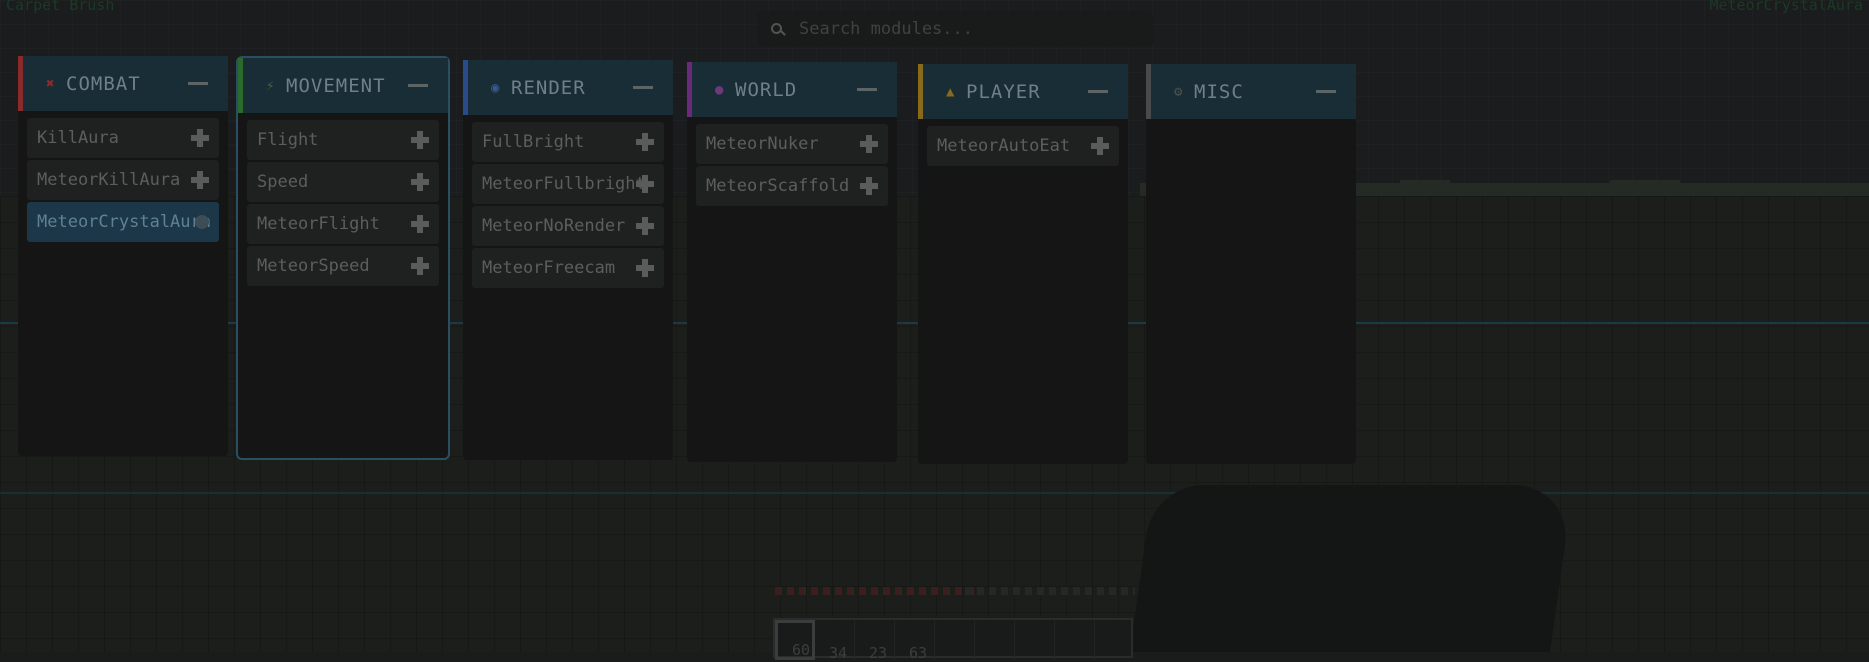 This screenshot has width=1869, height=662. Describe the element at coordinates (548, 87) in the screenshot. I see `panel-title: RENDER` at that location.